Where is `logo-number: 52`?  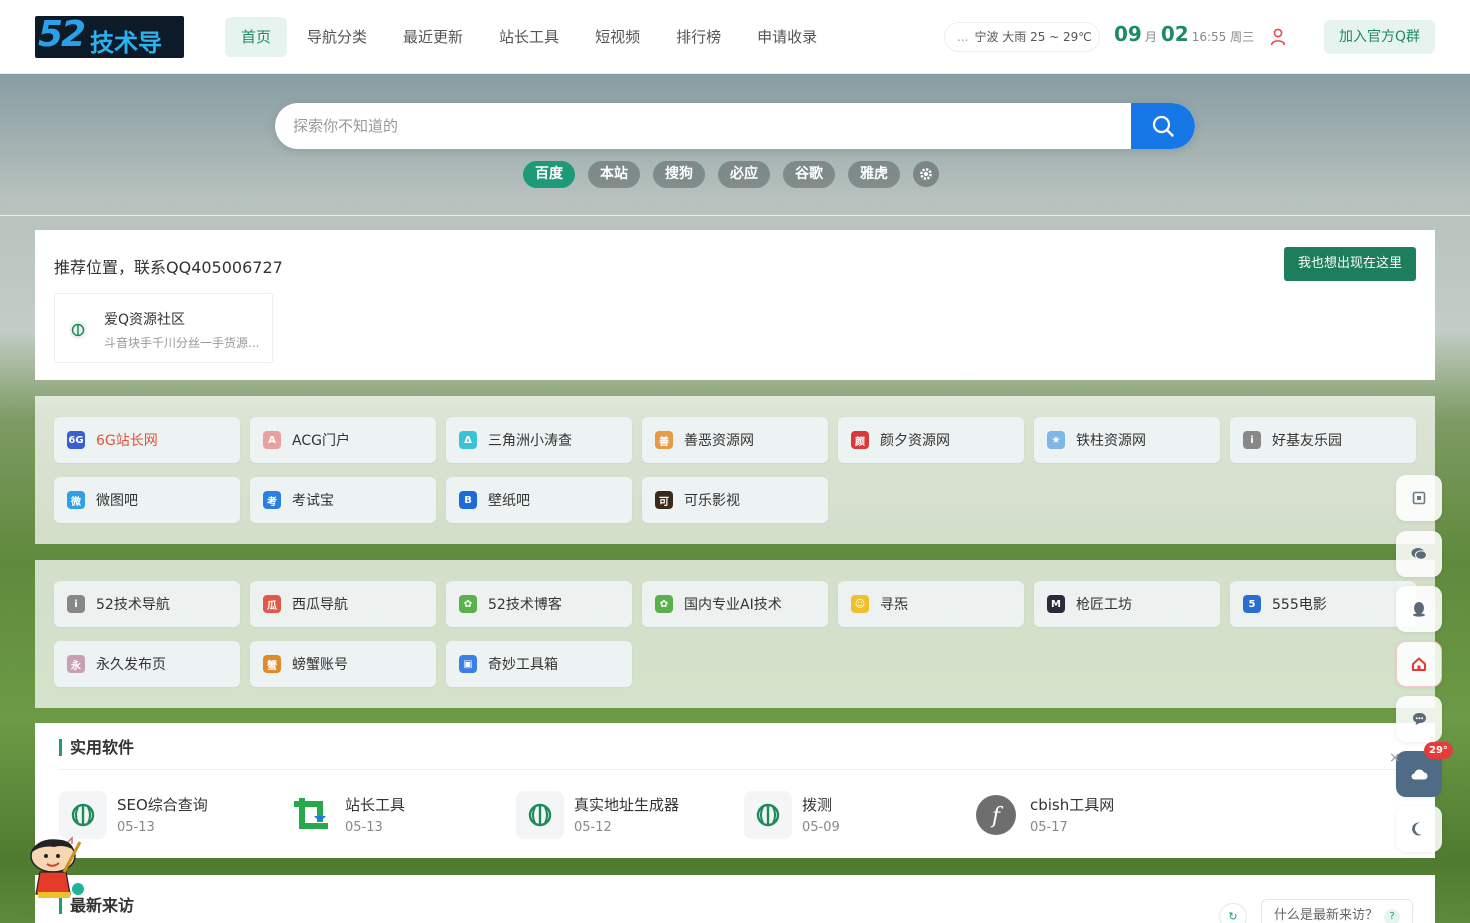
logo-number: 52 is located at coordinates (62, 35).